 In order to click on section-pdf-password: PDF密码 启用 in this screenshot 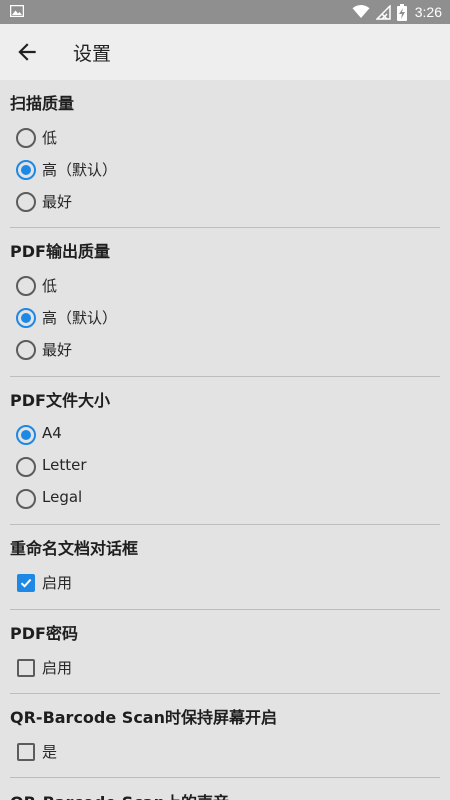, I will do `click(225, 652)`.